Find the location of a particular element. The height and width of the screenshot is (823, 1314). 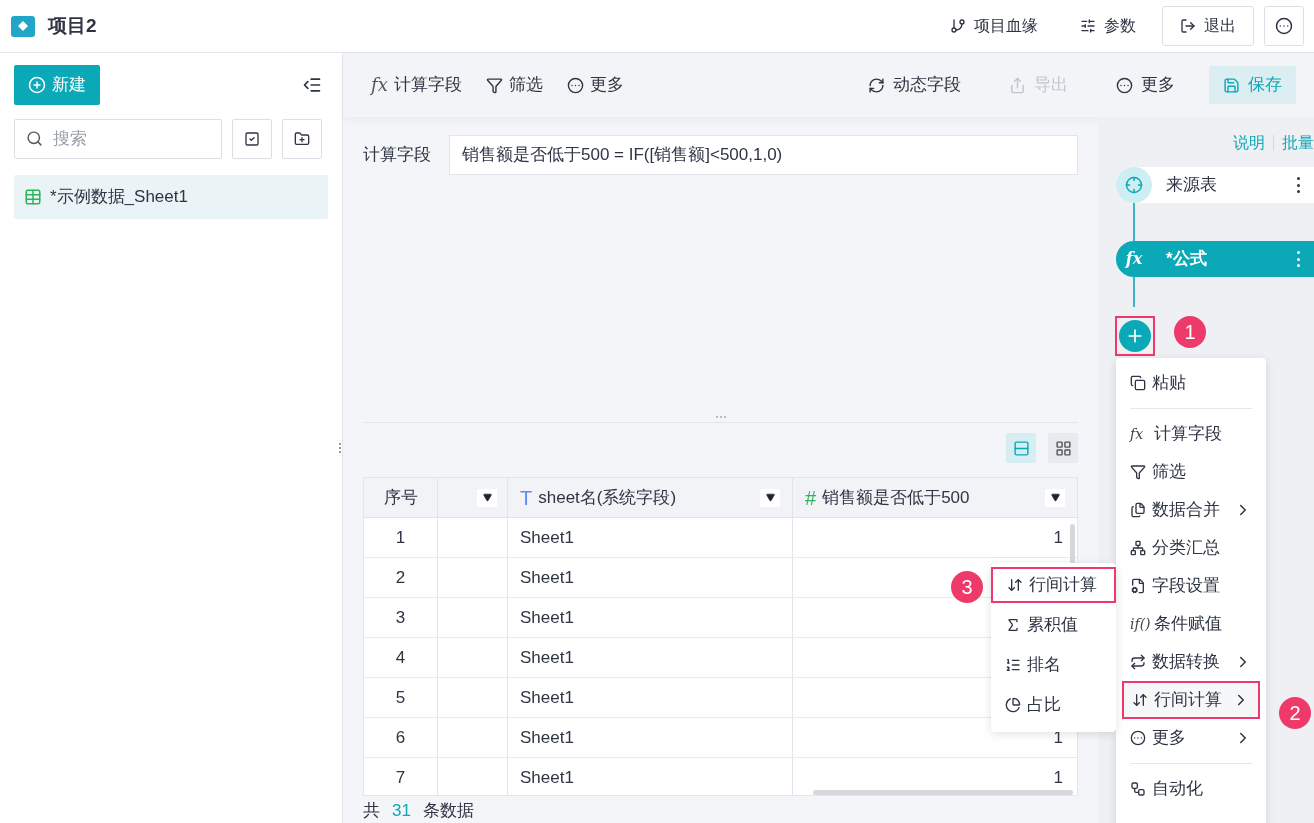

folder-plus-icon is located at coordinates (302, 139).